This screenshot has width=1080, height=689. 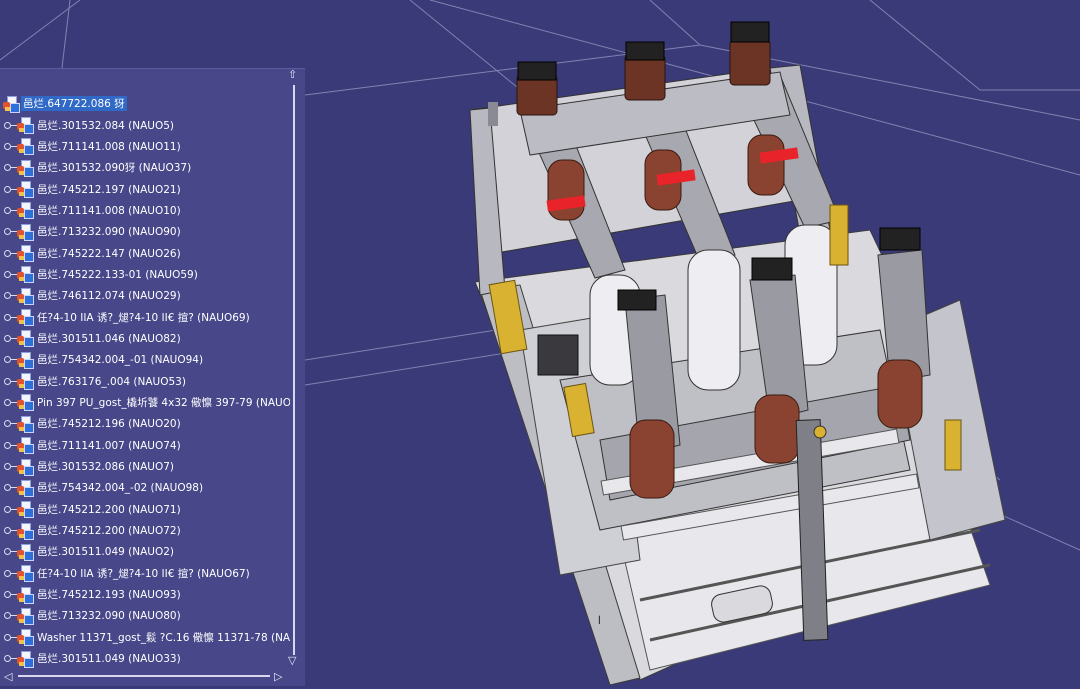 I want to click on tree-node-label: 邑烂.301511.049 (NAUO2), so click(x=105, y=552).